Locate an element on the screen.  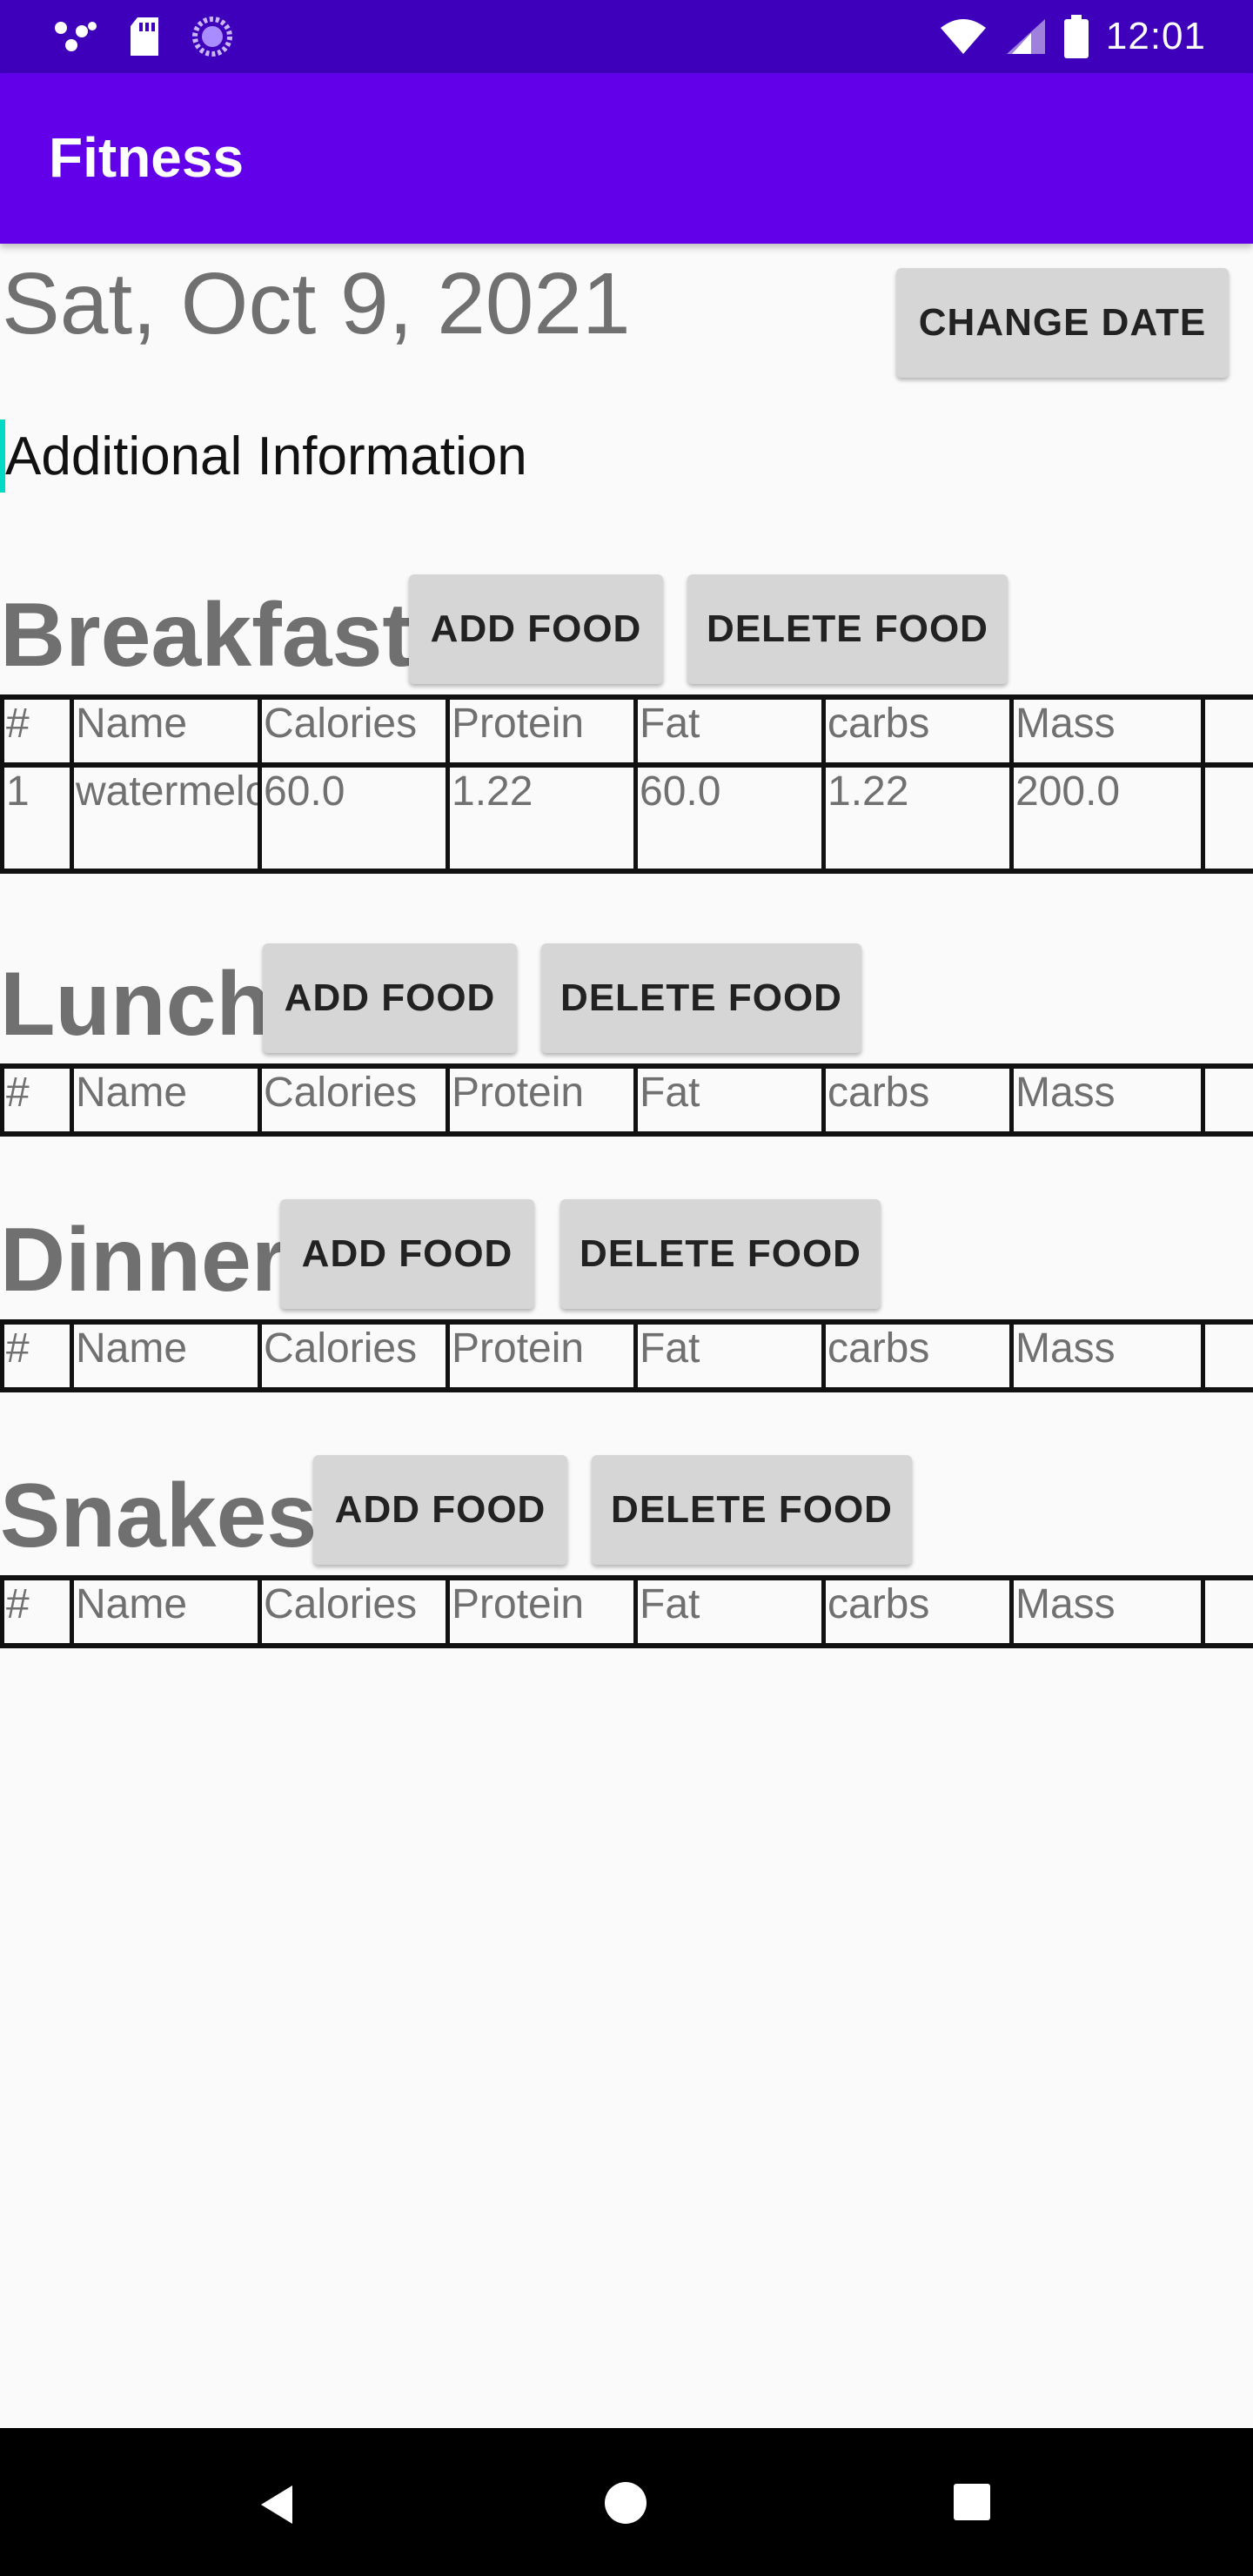
lunch-delete-food-button: DELETE FOOD is located at coordinates (701, 998).